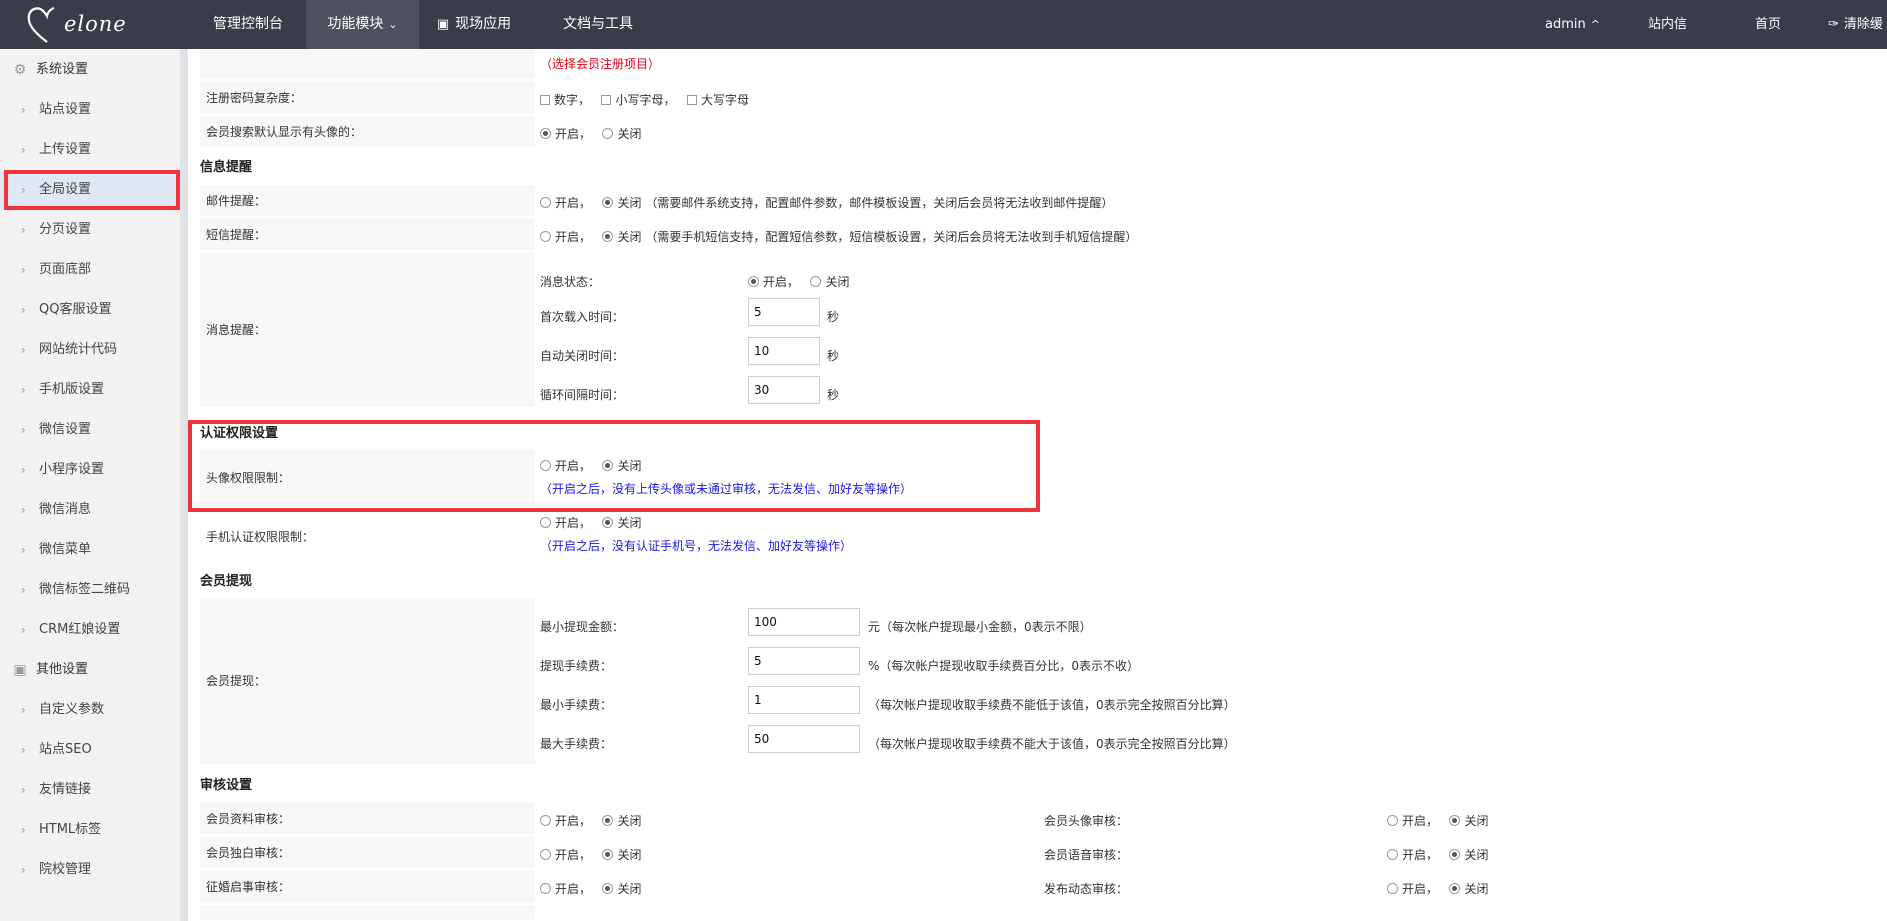  I want to click on broom-icon: ✑, so click(1833, 24).